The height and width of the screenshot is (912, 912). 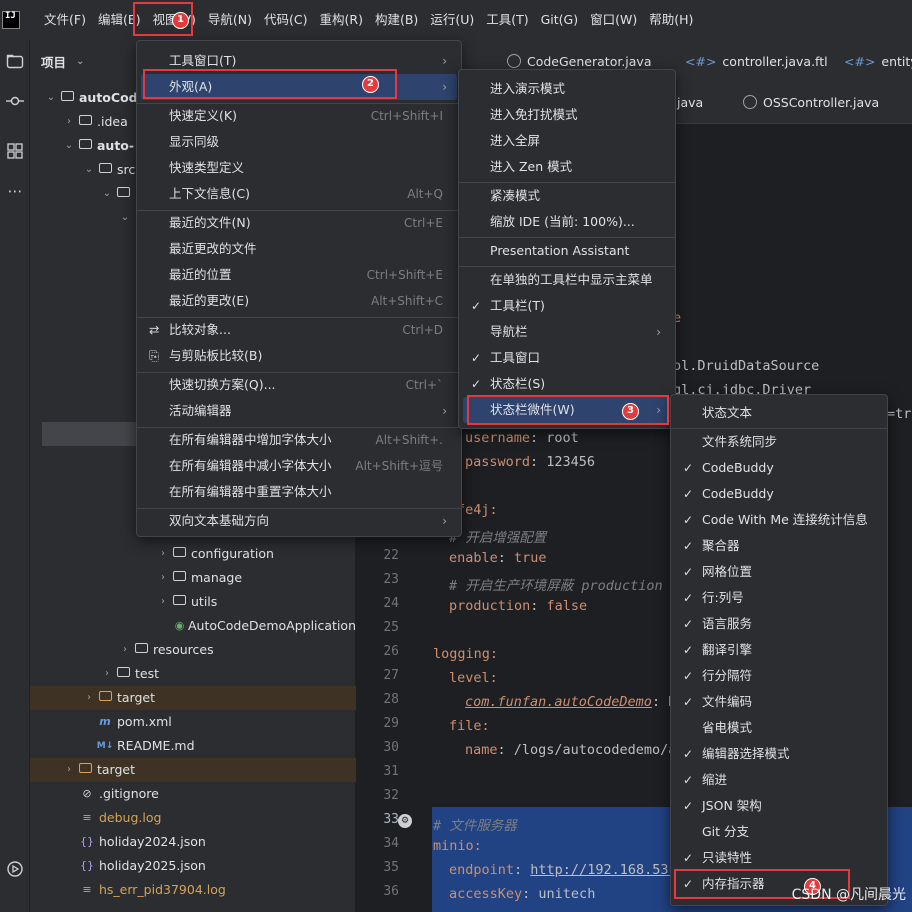 What do you see at coordinates (341, 20) in the screenshot?
I see `menu-refactor: 重构(R)` at bounding box center [341, 20].